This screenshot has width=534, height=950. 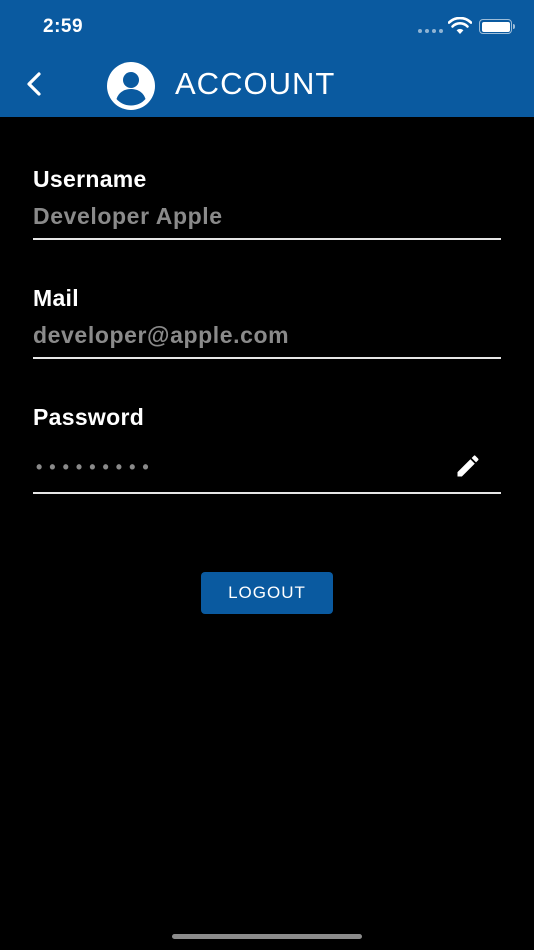 I want to click on home-indicator, so click(x=267, y=936).